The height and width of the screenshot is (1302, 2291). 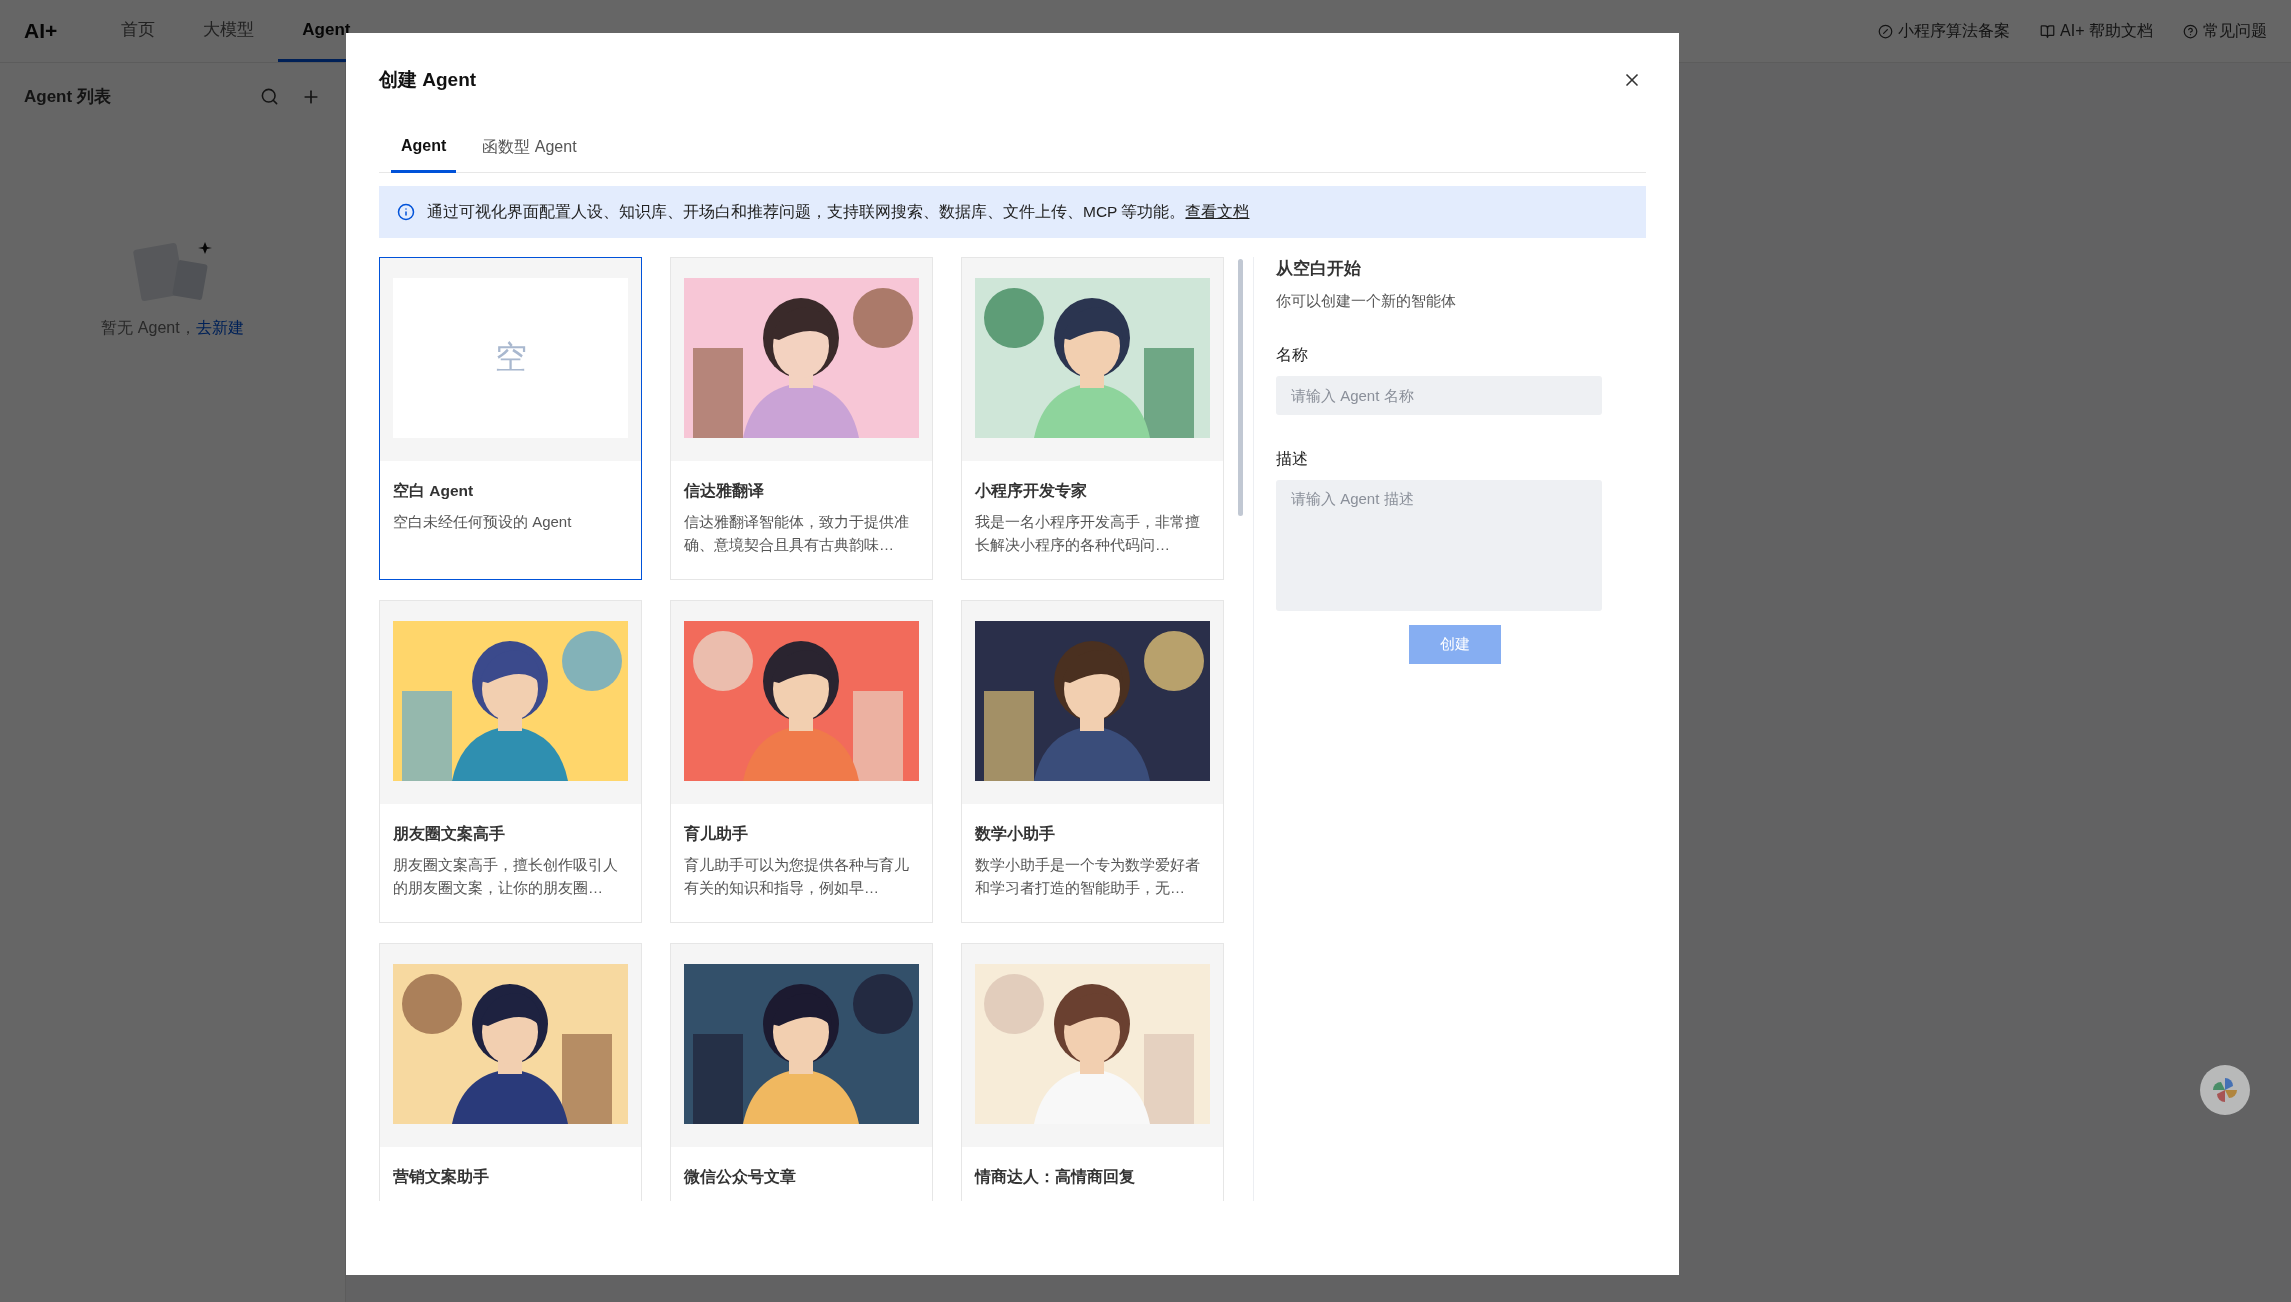 What do you see at coordinates (424, 150) in the screenshot?
I see `tab: Agent` at bounding box center [424, 150].